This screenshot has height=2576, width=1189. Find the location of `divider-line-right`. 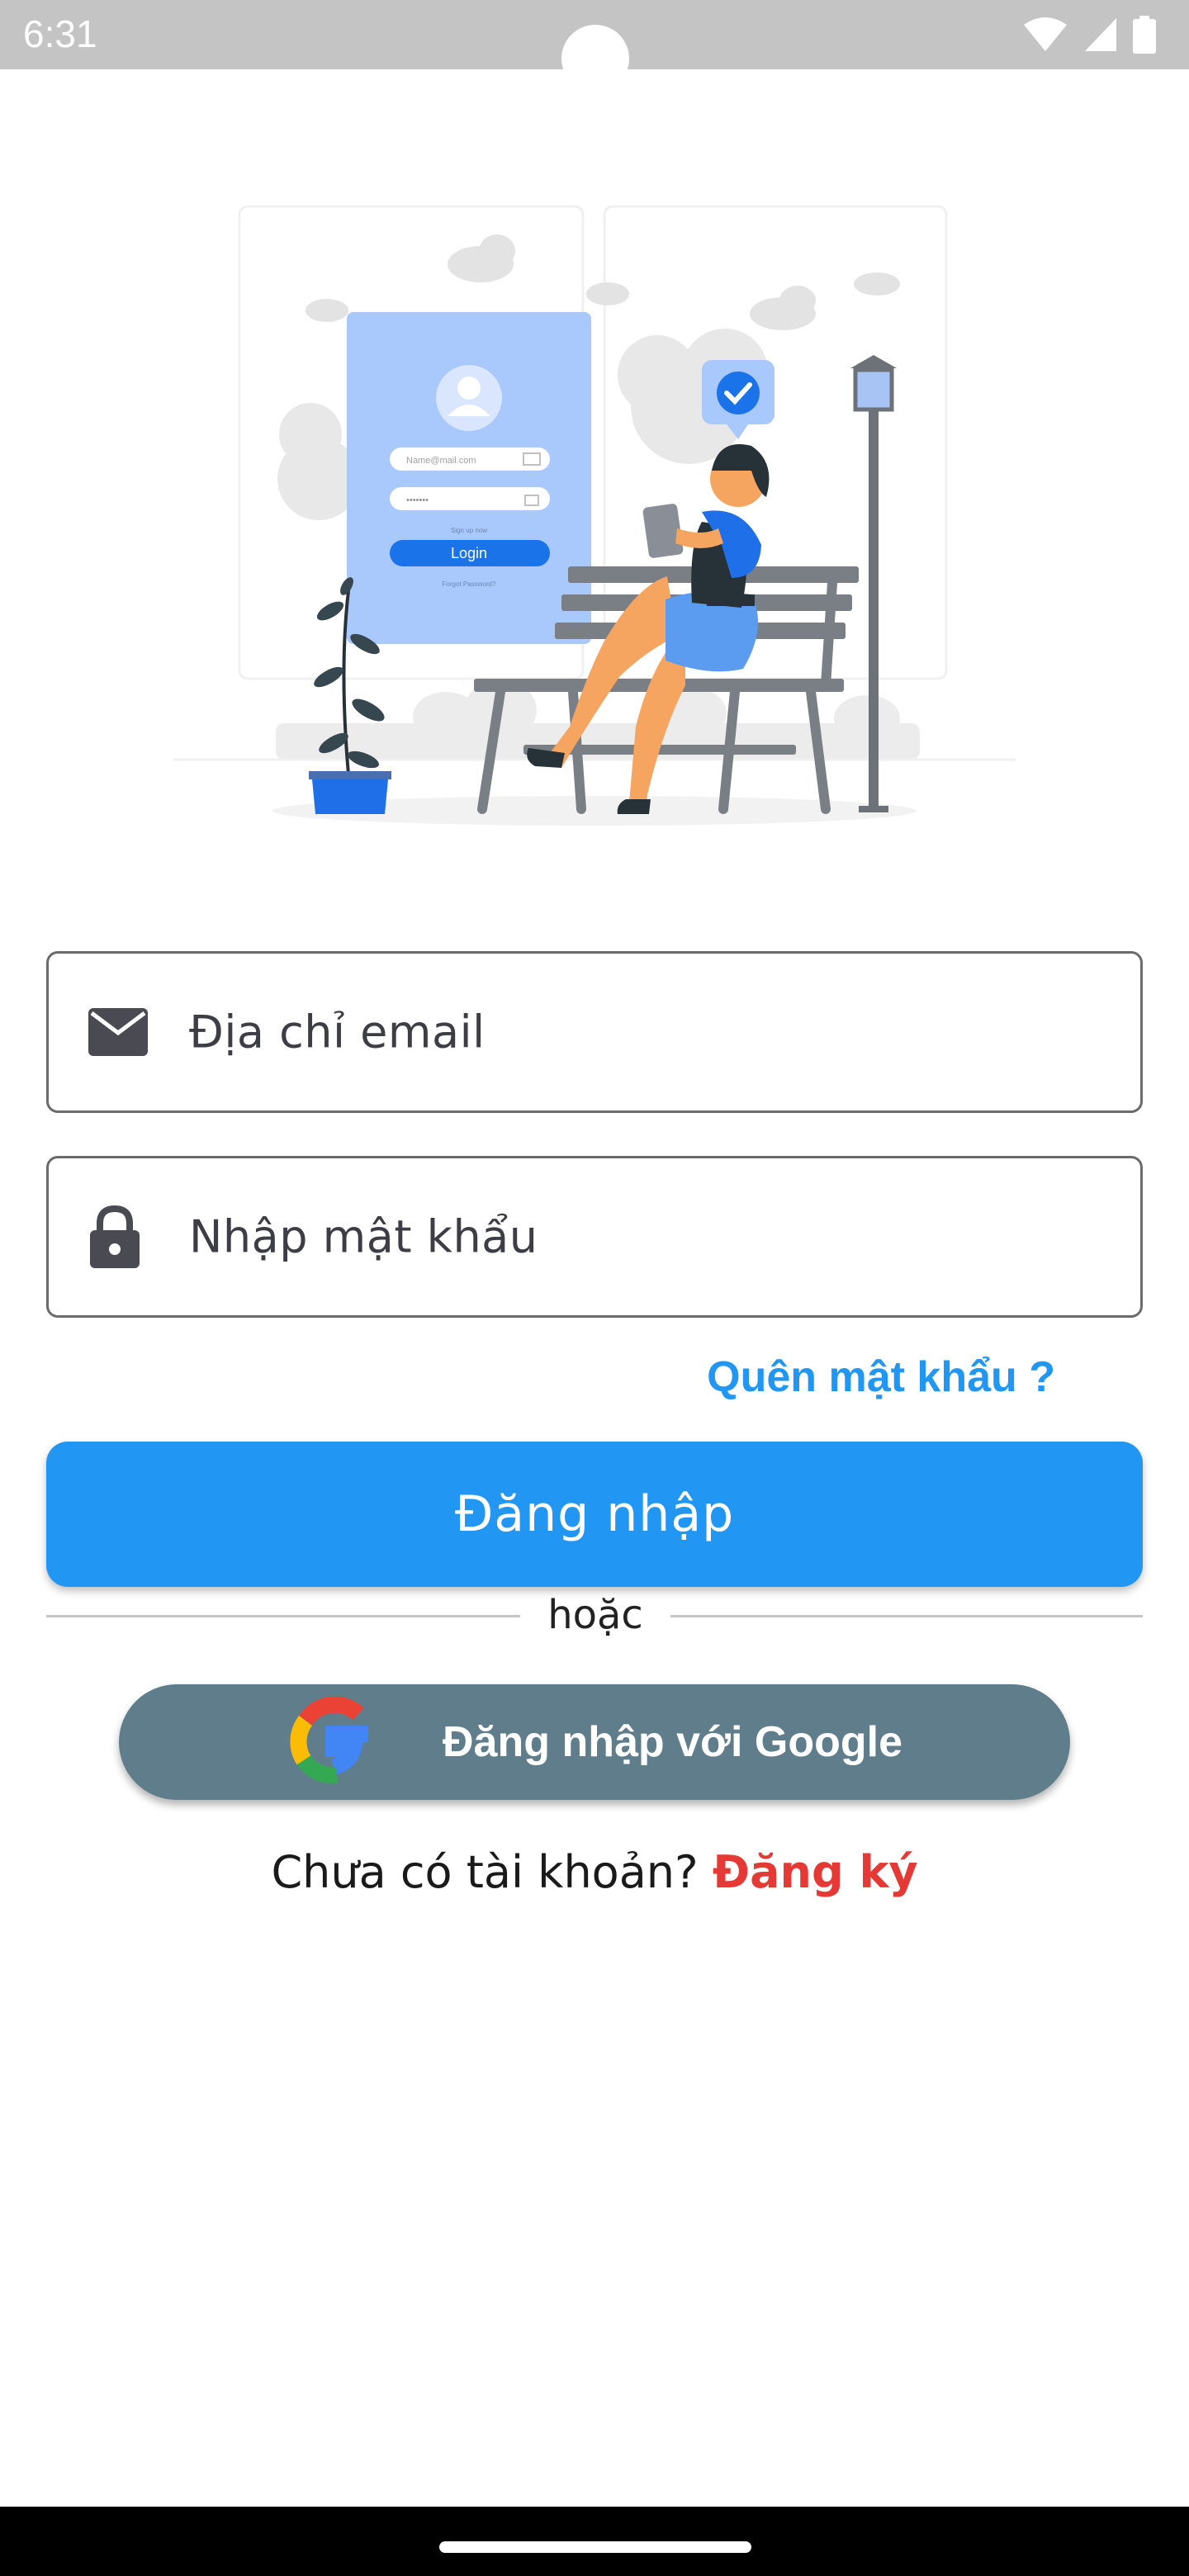

divider-line-right is located at coordinates (906, 1616).